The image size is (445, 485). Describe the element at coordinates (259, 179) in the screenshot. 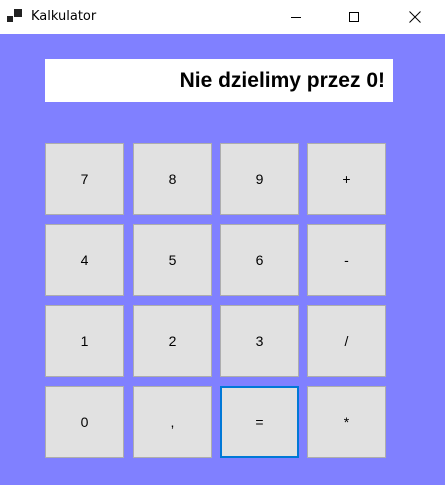

I see `key-9: 9` at that location.